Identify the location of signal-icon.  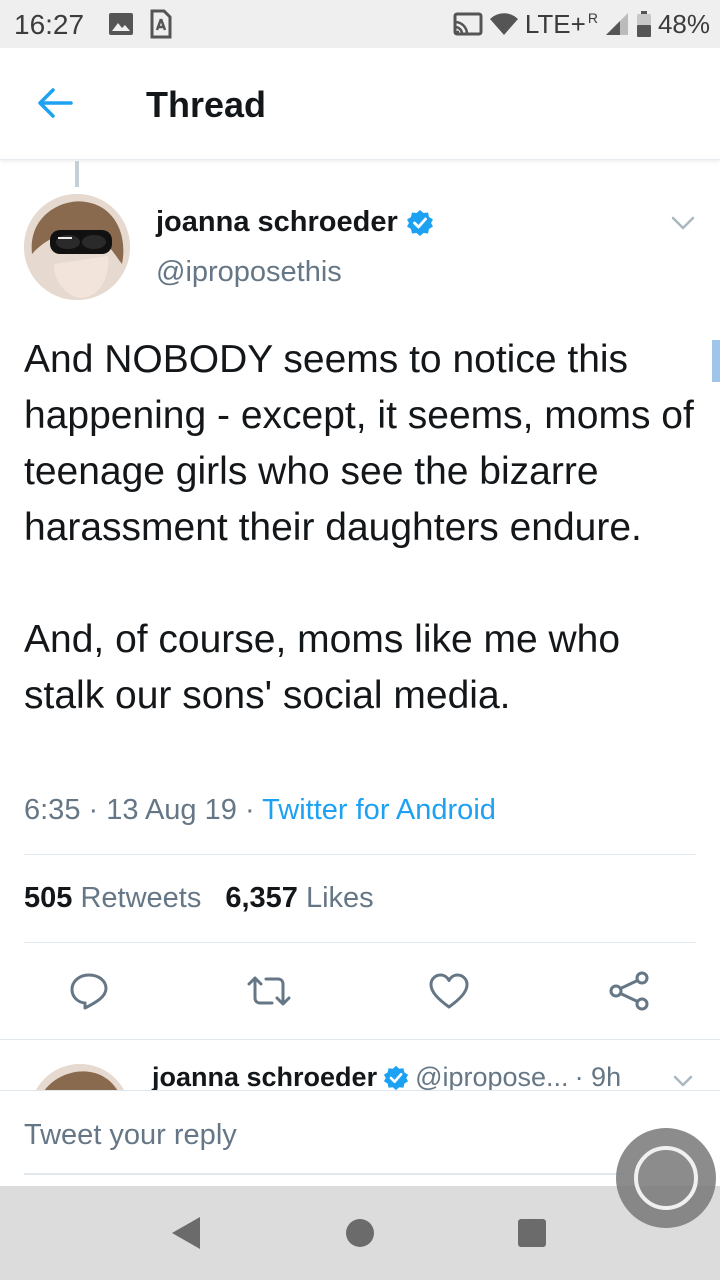
(616, 24).